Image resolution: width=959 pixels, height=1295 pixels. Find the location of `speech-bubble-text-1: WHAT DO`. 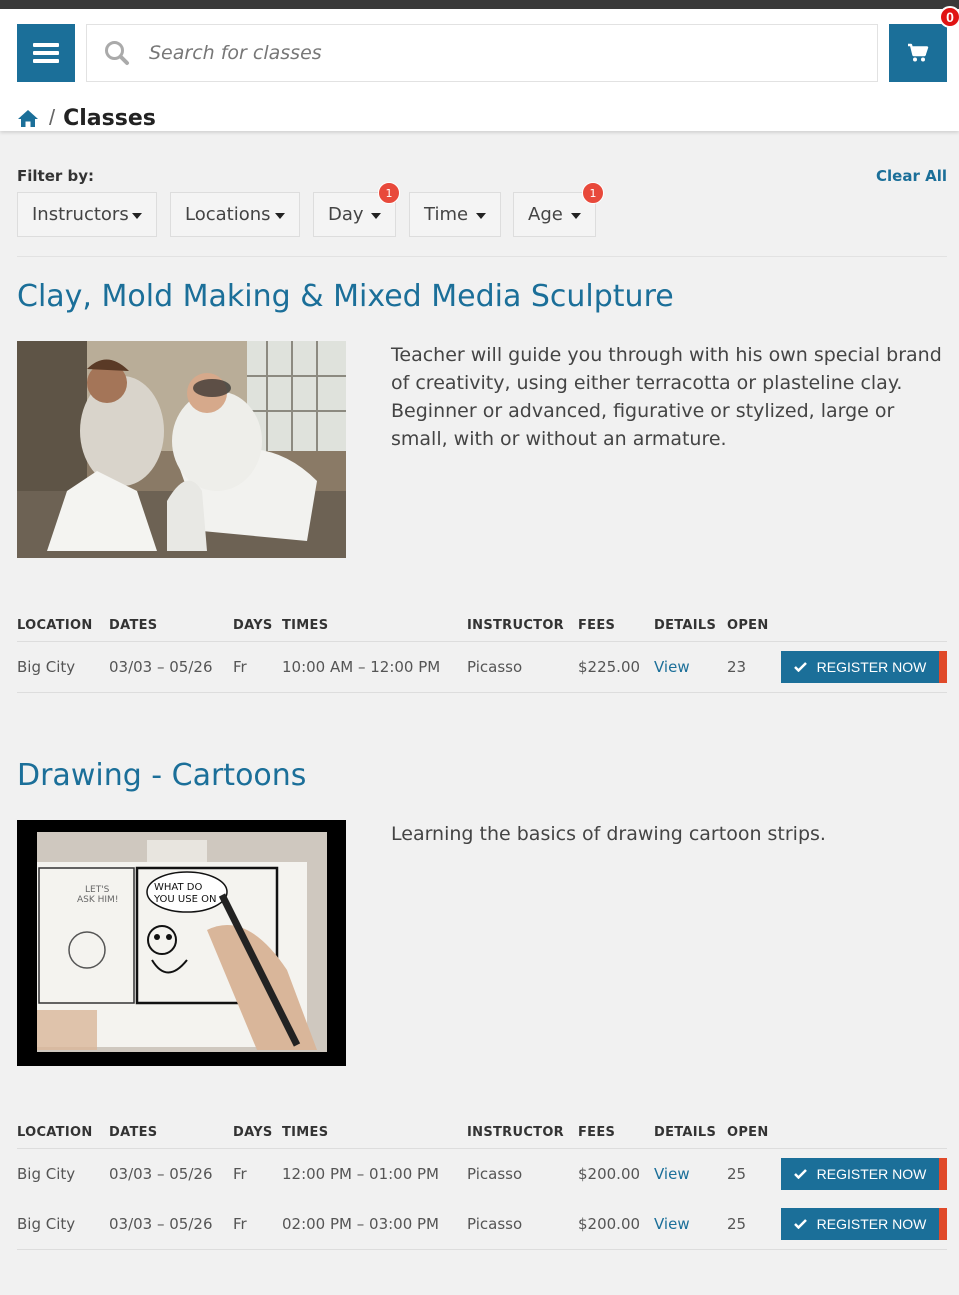

speech-bubble-text-1: WHAT DO is located at coordinates (178, 887).